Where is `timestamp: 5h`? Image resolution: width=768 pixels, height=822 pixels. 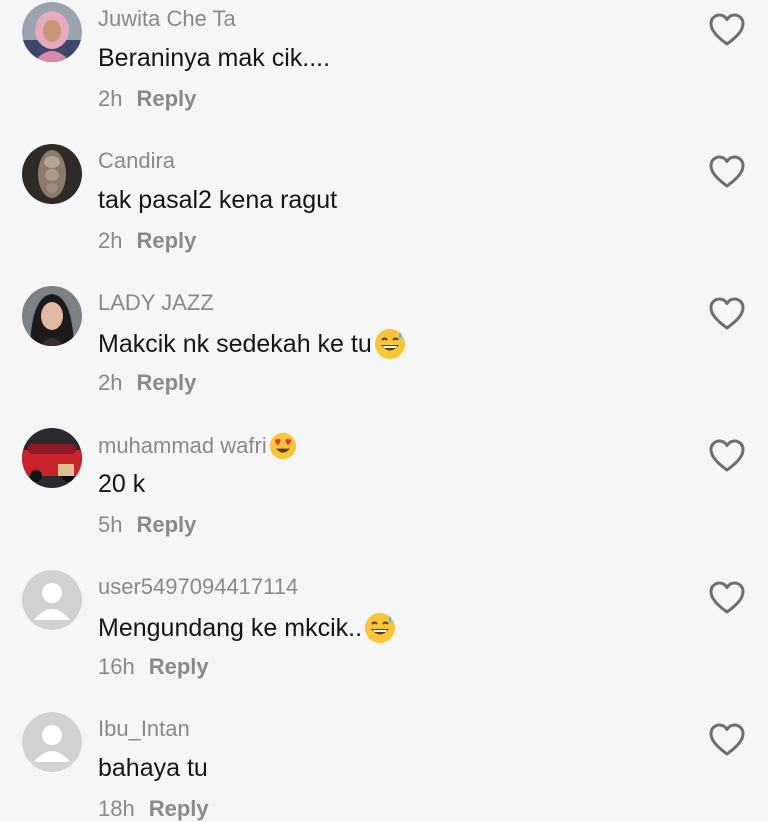 timestamp: 5h is located at coordinates (110, 524).